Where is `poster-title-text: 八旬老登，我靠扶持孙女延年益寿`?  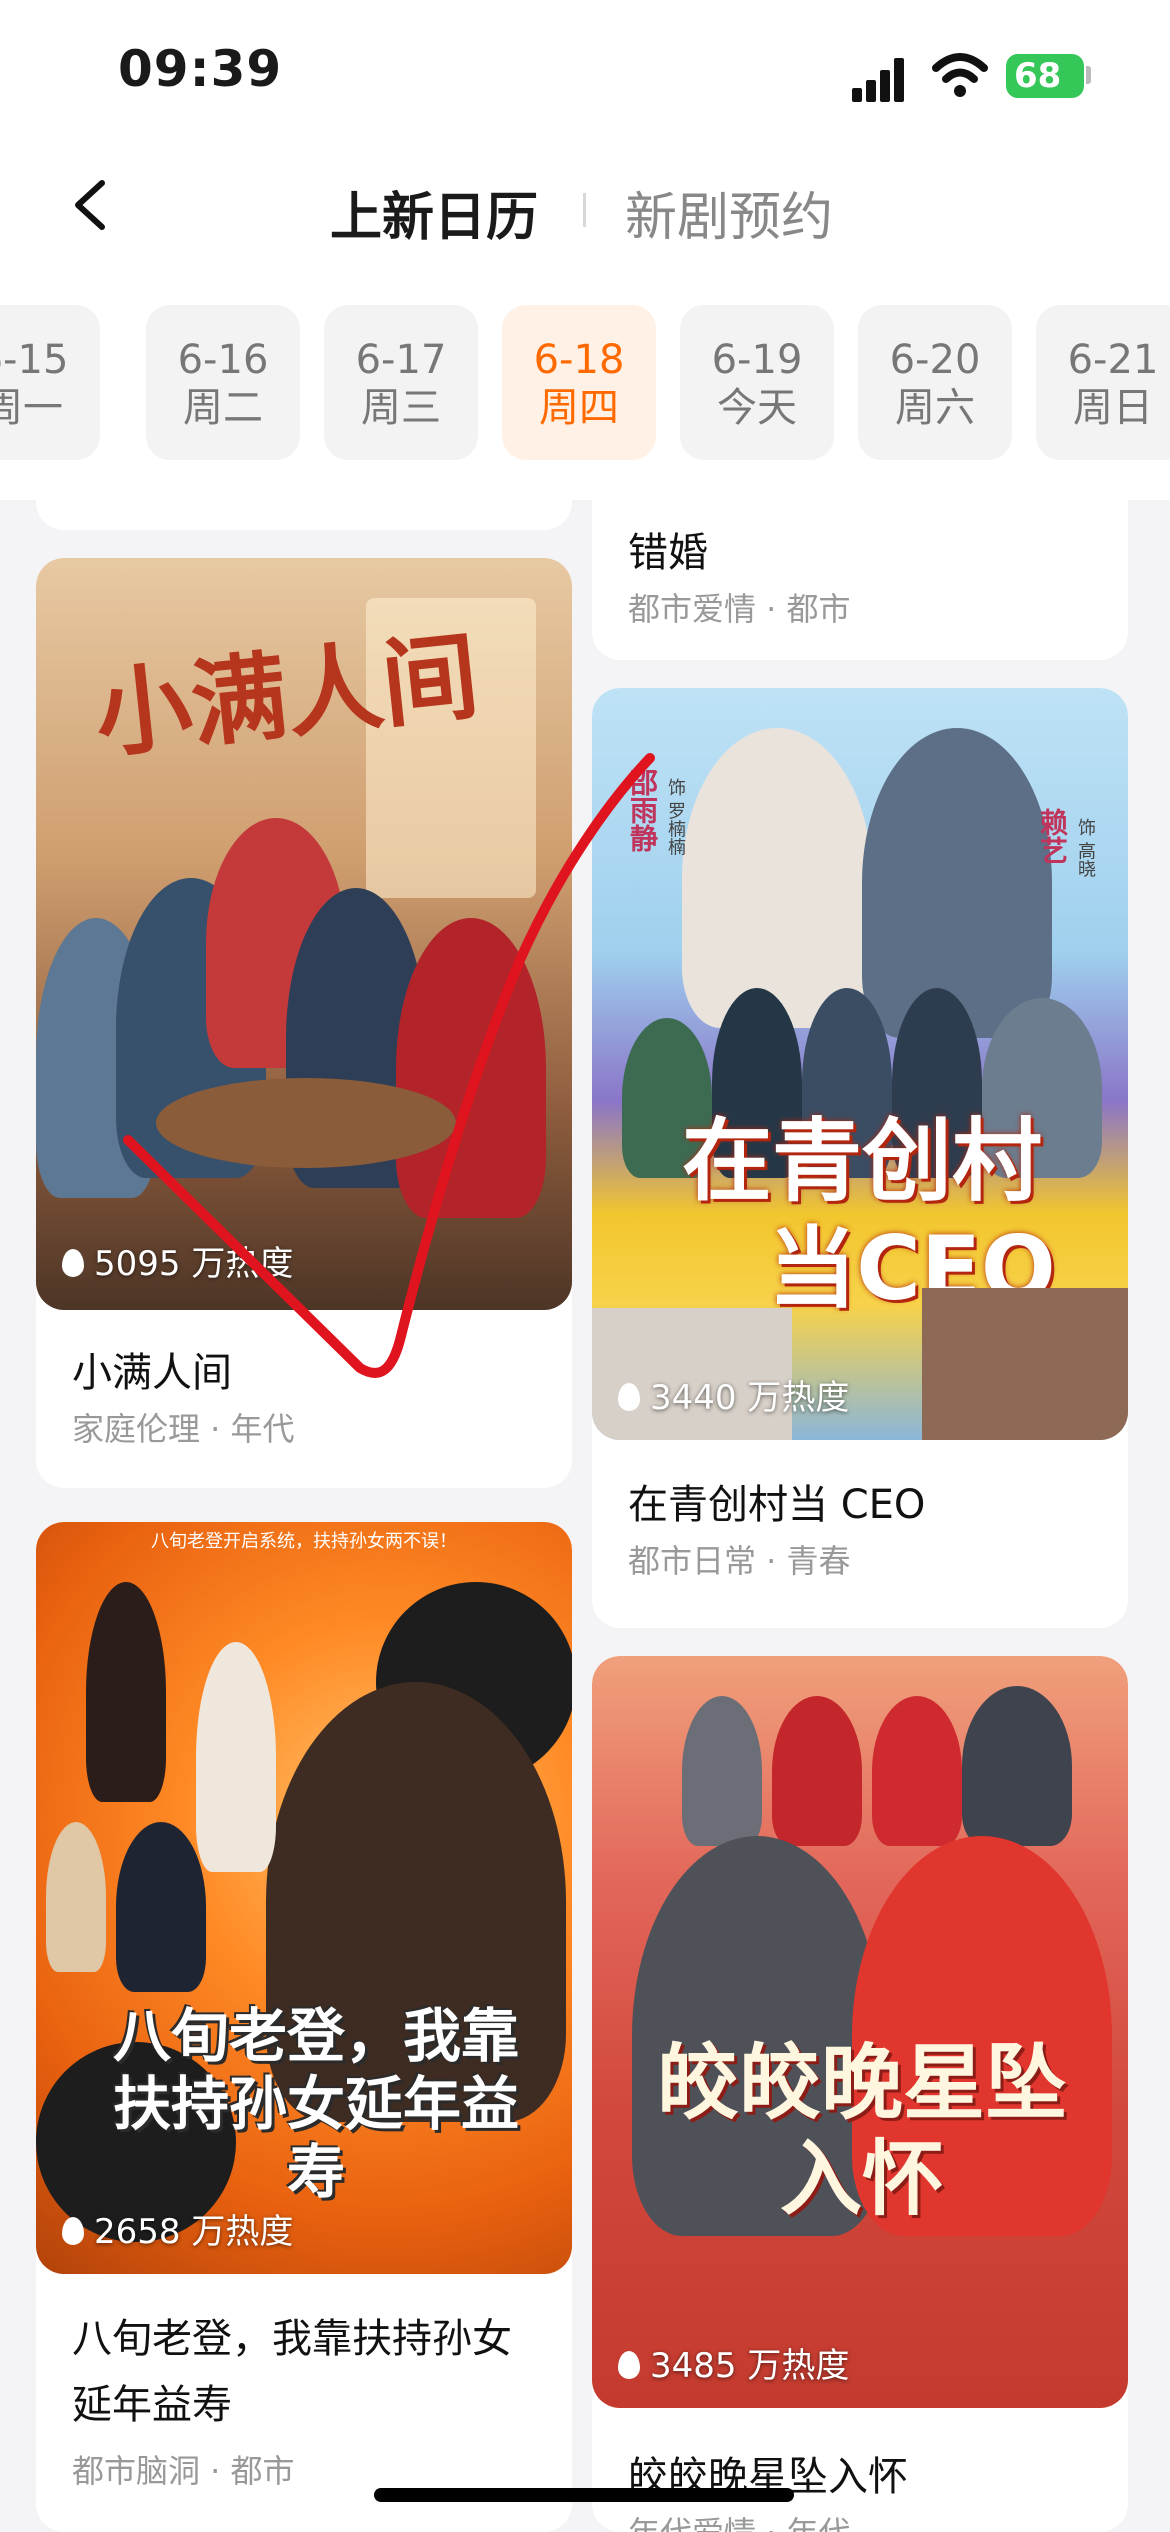
poster-title-text: 八旬老登，我靠扶持孙女延年益寿 is located at coordinates (315, 2104).